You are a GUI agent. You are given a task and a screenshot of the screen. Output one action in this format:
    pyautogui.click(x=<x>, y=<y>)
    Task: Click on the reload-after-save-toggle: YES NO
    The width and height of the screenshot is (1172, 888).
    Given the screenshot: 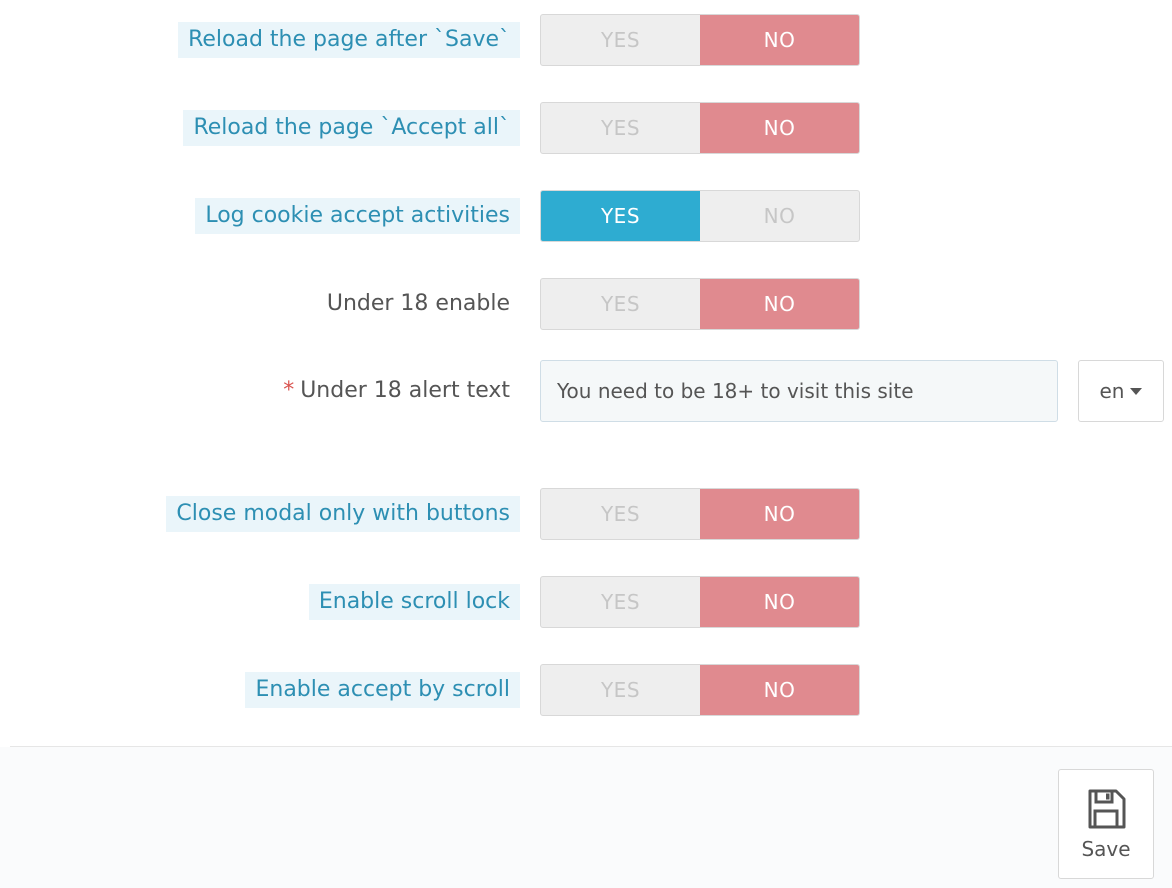 What is the action you would take?
    pyautogui.click(x=700, y=40)
    